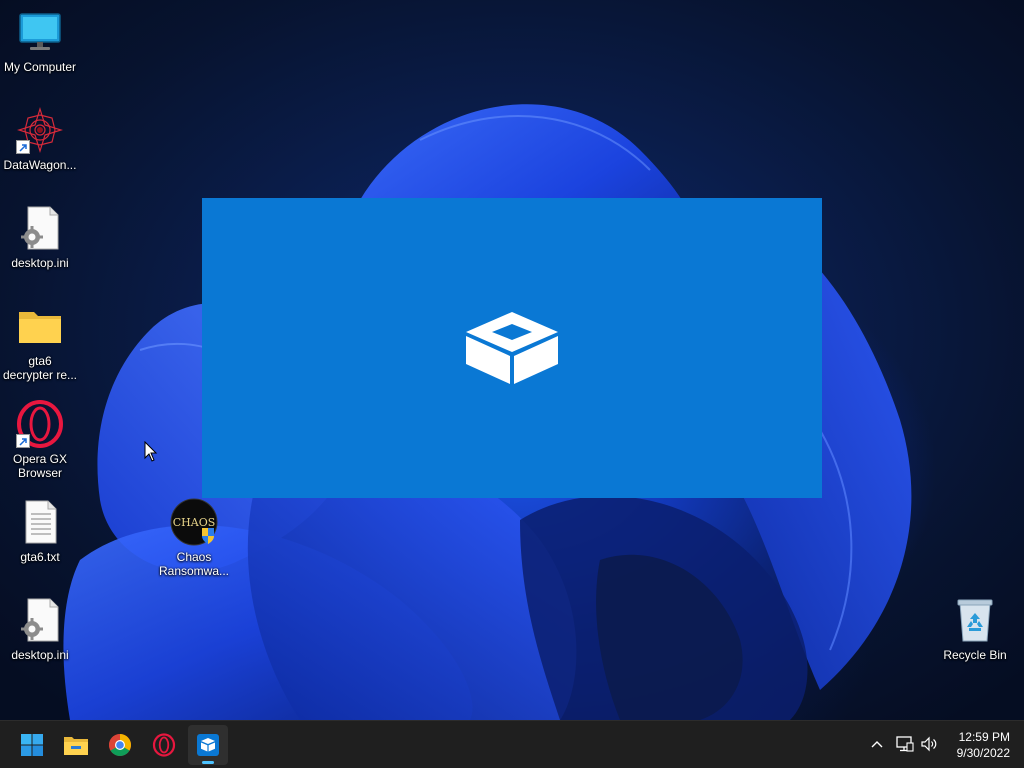 The image size is (1024, 768). I want to click on volume-icon, so click(929, 744).